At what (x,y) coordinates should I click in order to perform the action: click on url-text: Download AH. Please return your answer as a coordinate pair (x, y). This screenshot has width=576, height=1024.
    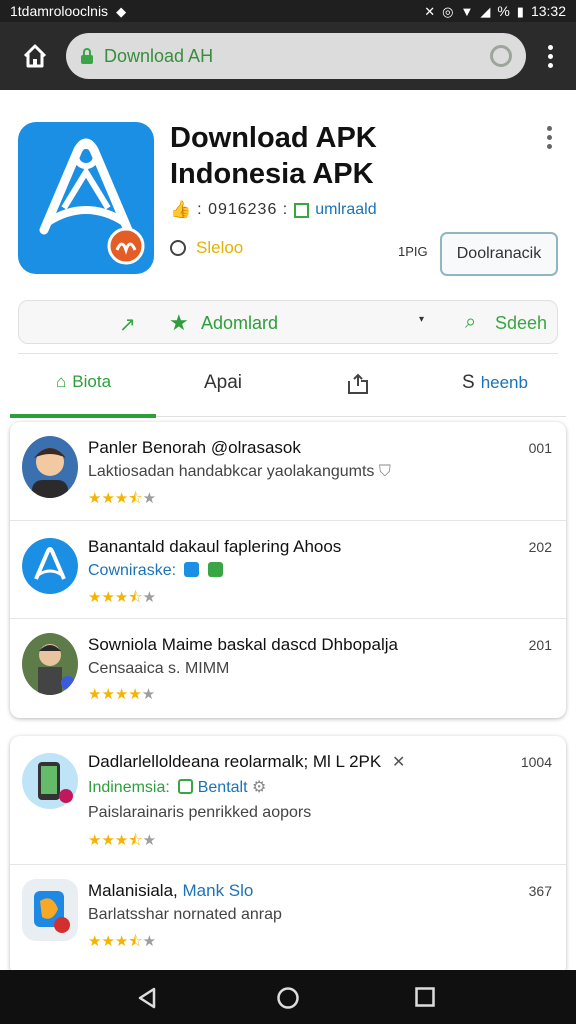
    Looking at the image, I should click on (159, 55).